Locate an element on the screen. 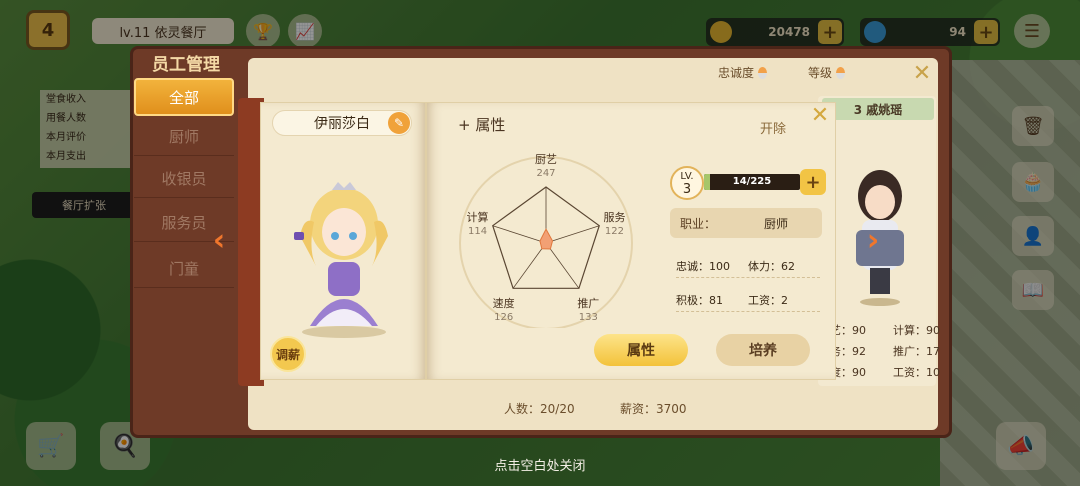 This screenshot has width=1080, height=486. next-staff-stats: 艺：90 计算：90 务：92 推广：17 度：90 工资：10 is located at coordinates (885, 353).